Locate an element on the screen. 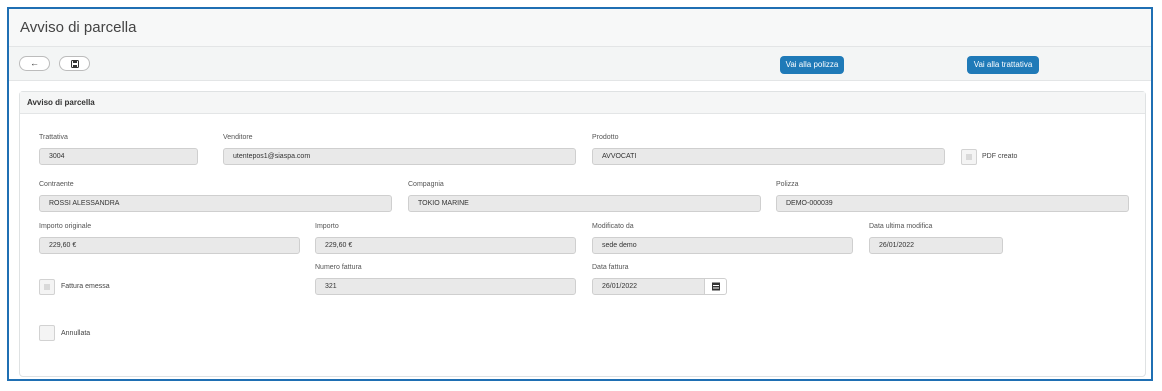 The width and height of the screenshot is (1162, 391). trattativa-label: Trattativa is located at coordinates (53, 137).